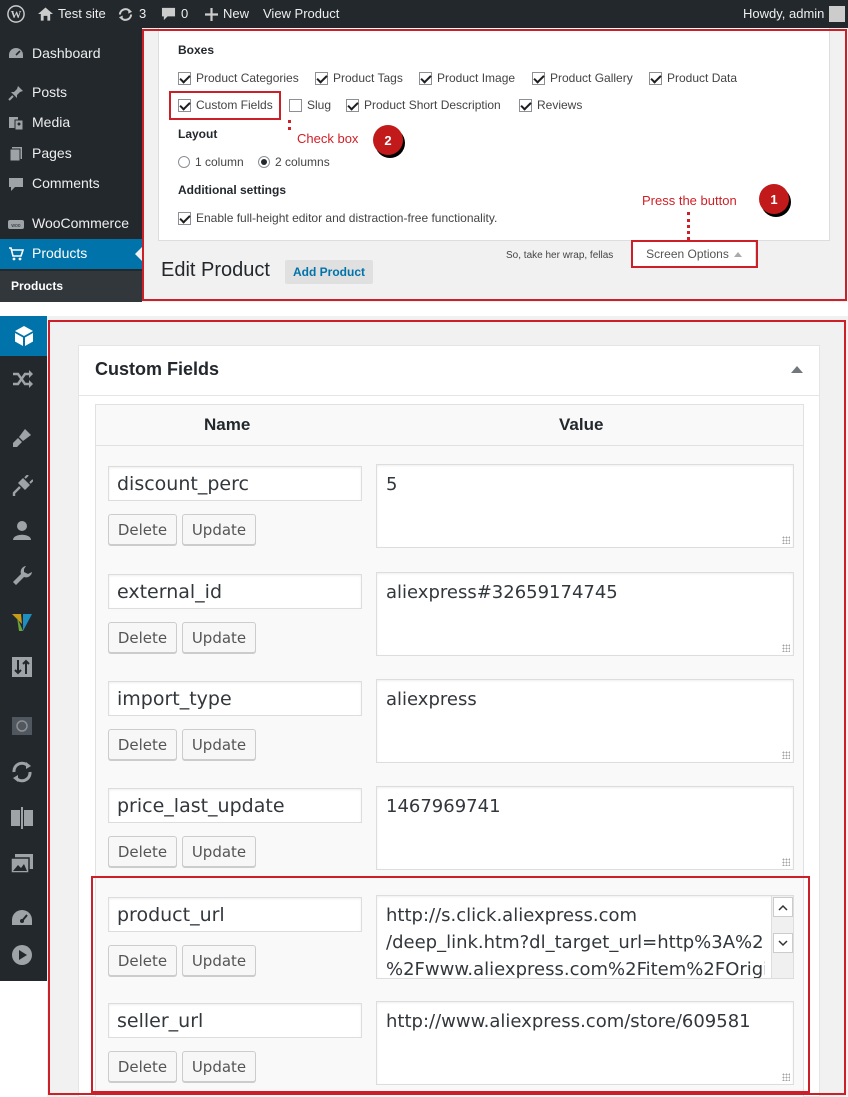 The width and height of the screenshot is (848, 1097). Describe the element at coordinates (22, 919) in the screenshot. I see `gauge-icon` at that location.